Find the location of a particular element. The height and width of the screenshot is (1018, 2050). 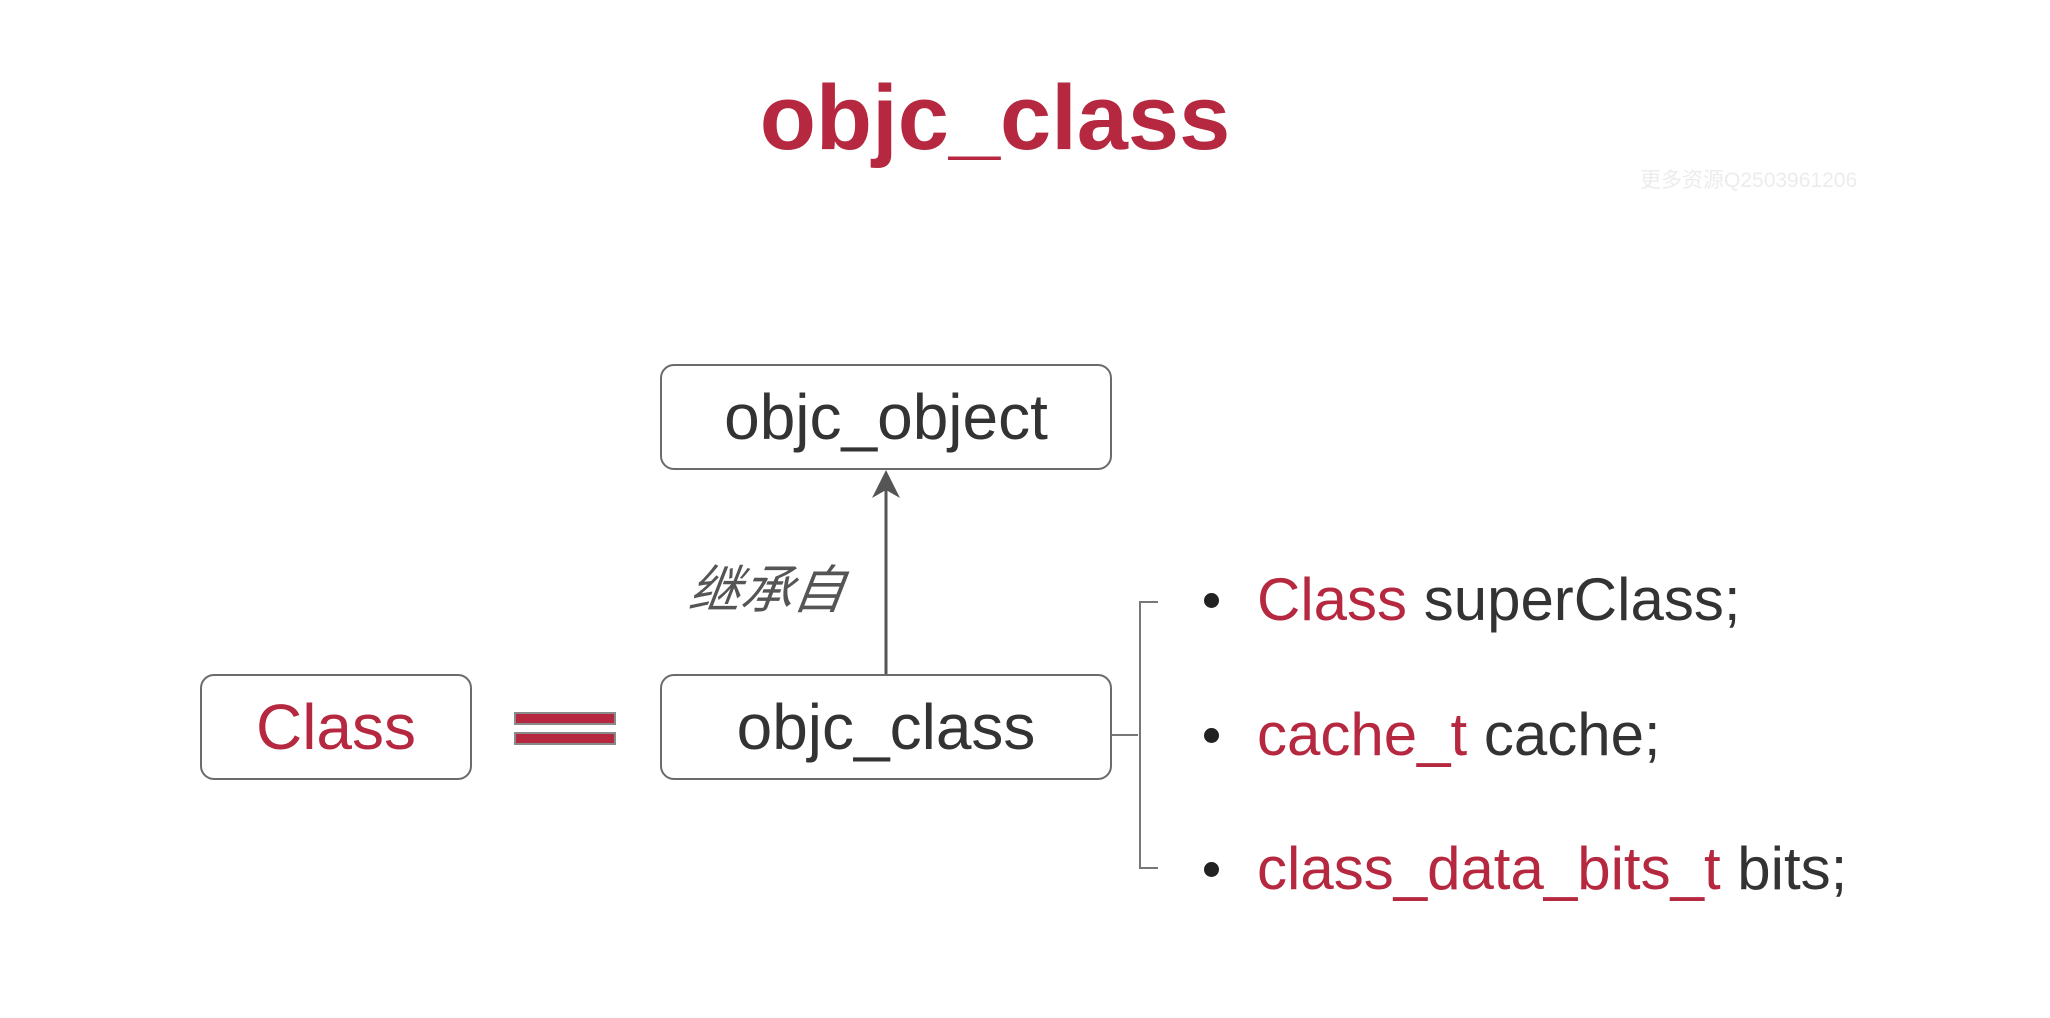

inheritance-arrowhead is located at coordinates (886, 484).